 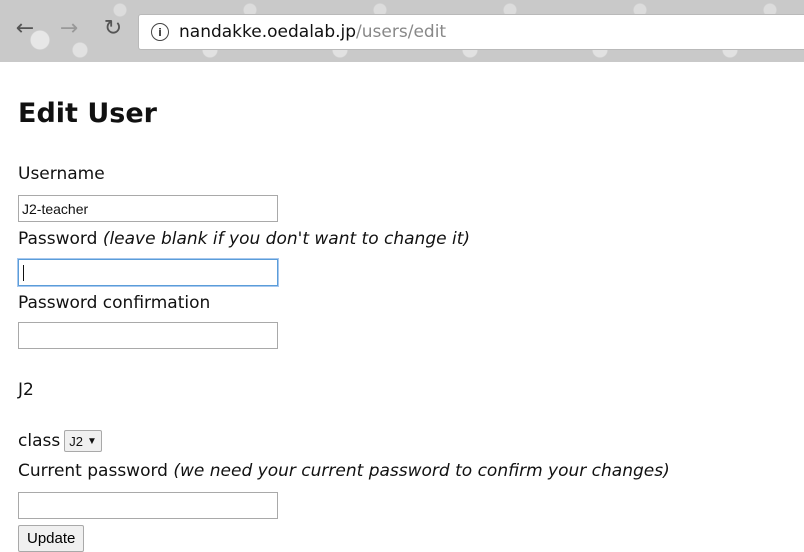 What do you see at coordinates (61, 174) in the screenshot?
I see `username-label: Username` at bounding box center [61, 174].